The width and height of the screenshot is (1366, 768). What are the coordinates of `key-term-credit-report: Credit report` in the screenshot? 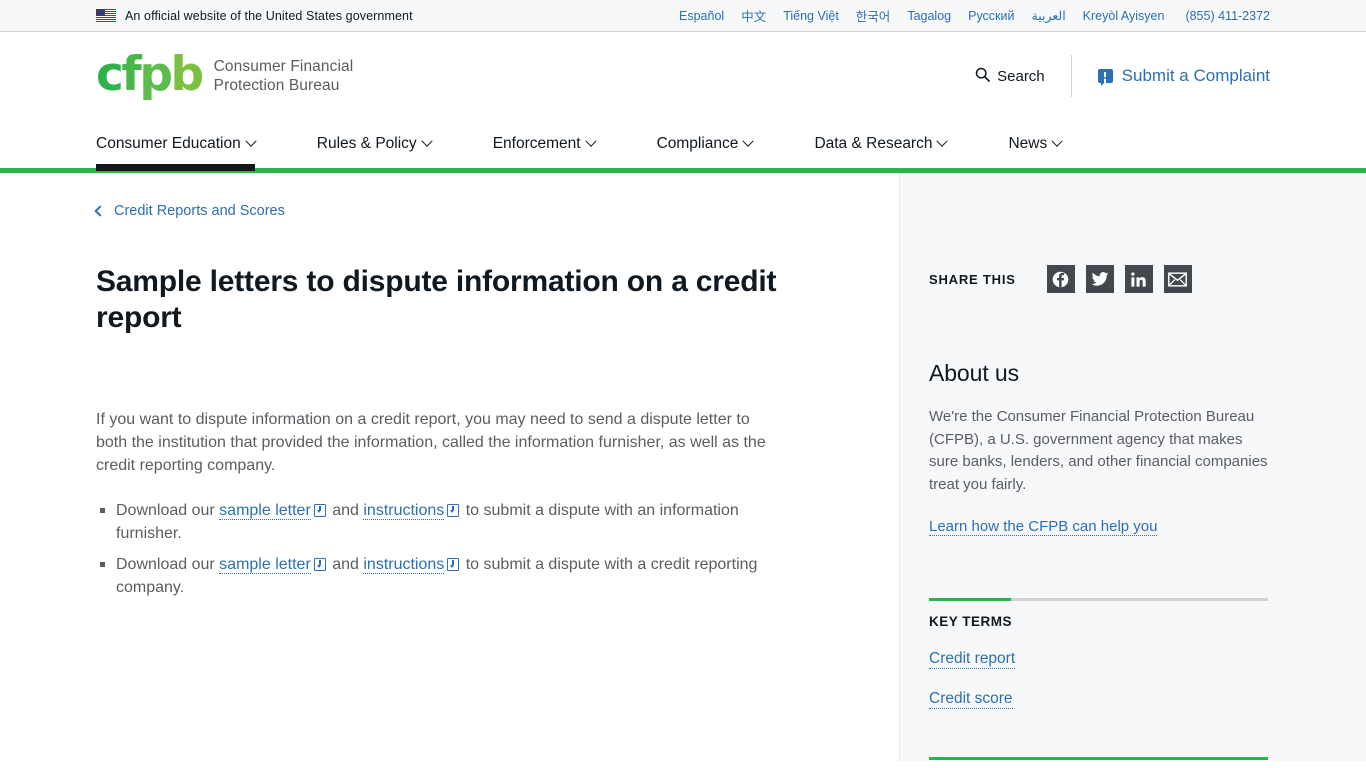 It's located at (972, 659).